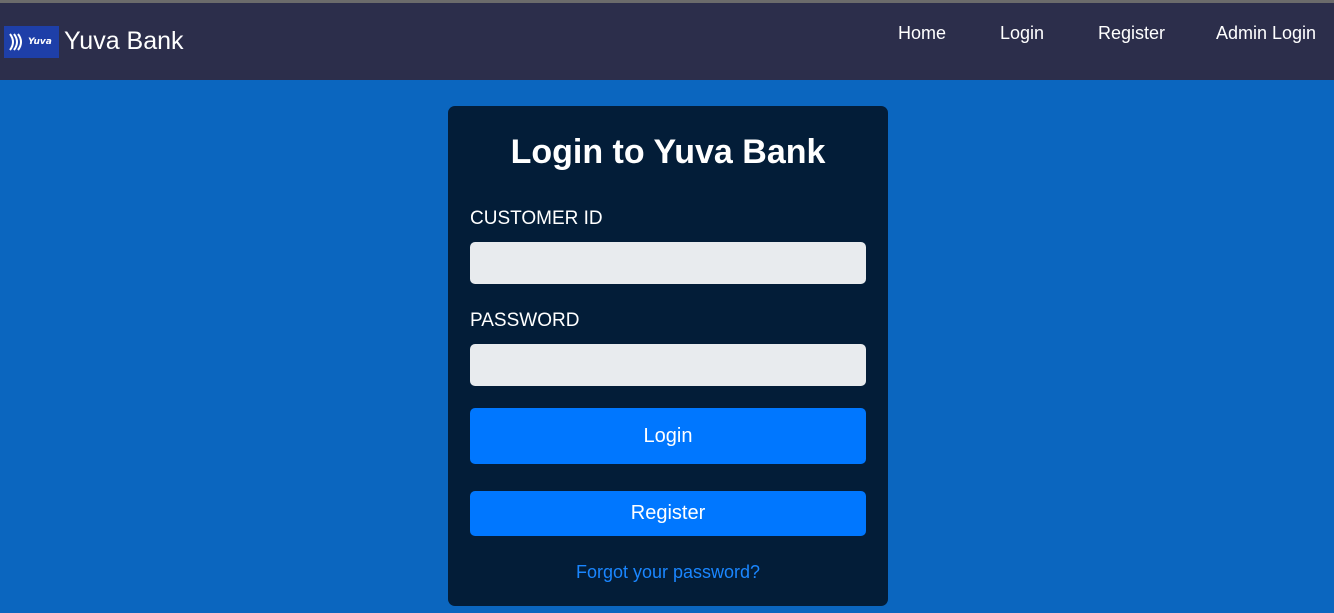 This screenshot has width=1334, height=613. Describe the element at coordinates (668, 152) in the screenshot. I see `login-title: Login to Yuva Bank` at that location.